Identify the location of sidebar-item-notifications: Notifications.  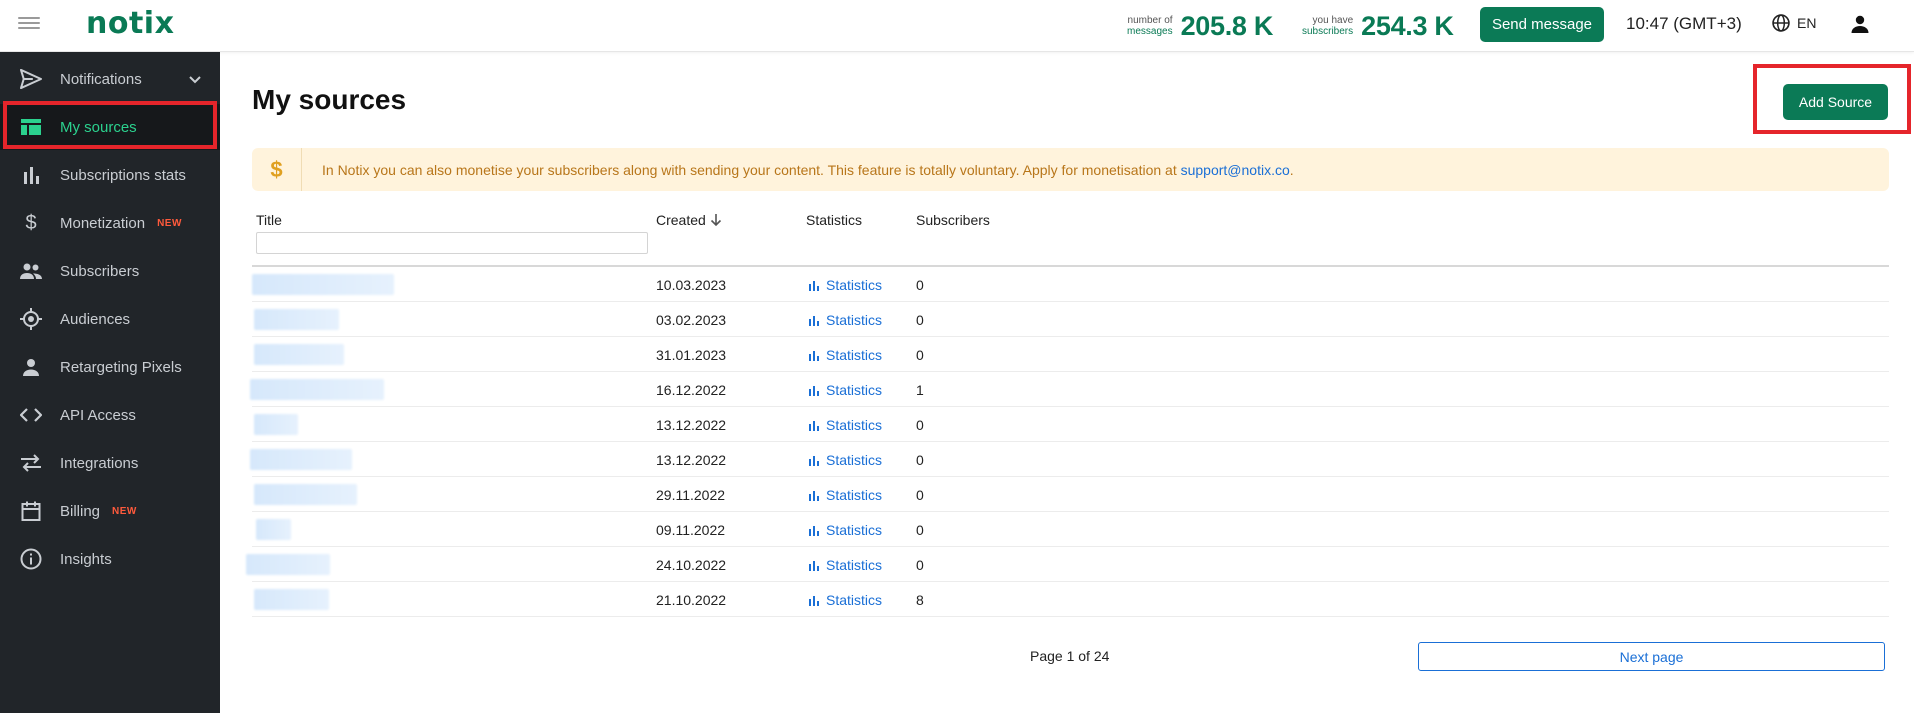
(110, 79).